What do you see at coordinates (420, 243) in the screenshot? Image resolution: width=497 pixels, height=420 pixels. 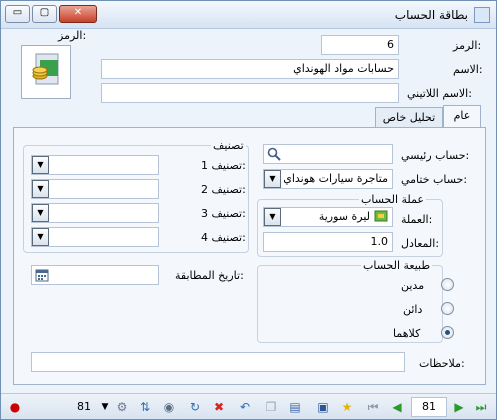 I see `rate-label: المعادل:` at bounding box center [420, 243].